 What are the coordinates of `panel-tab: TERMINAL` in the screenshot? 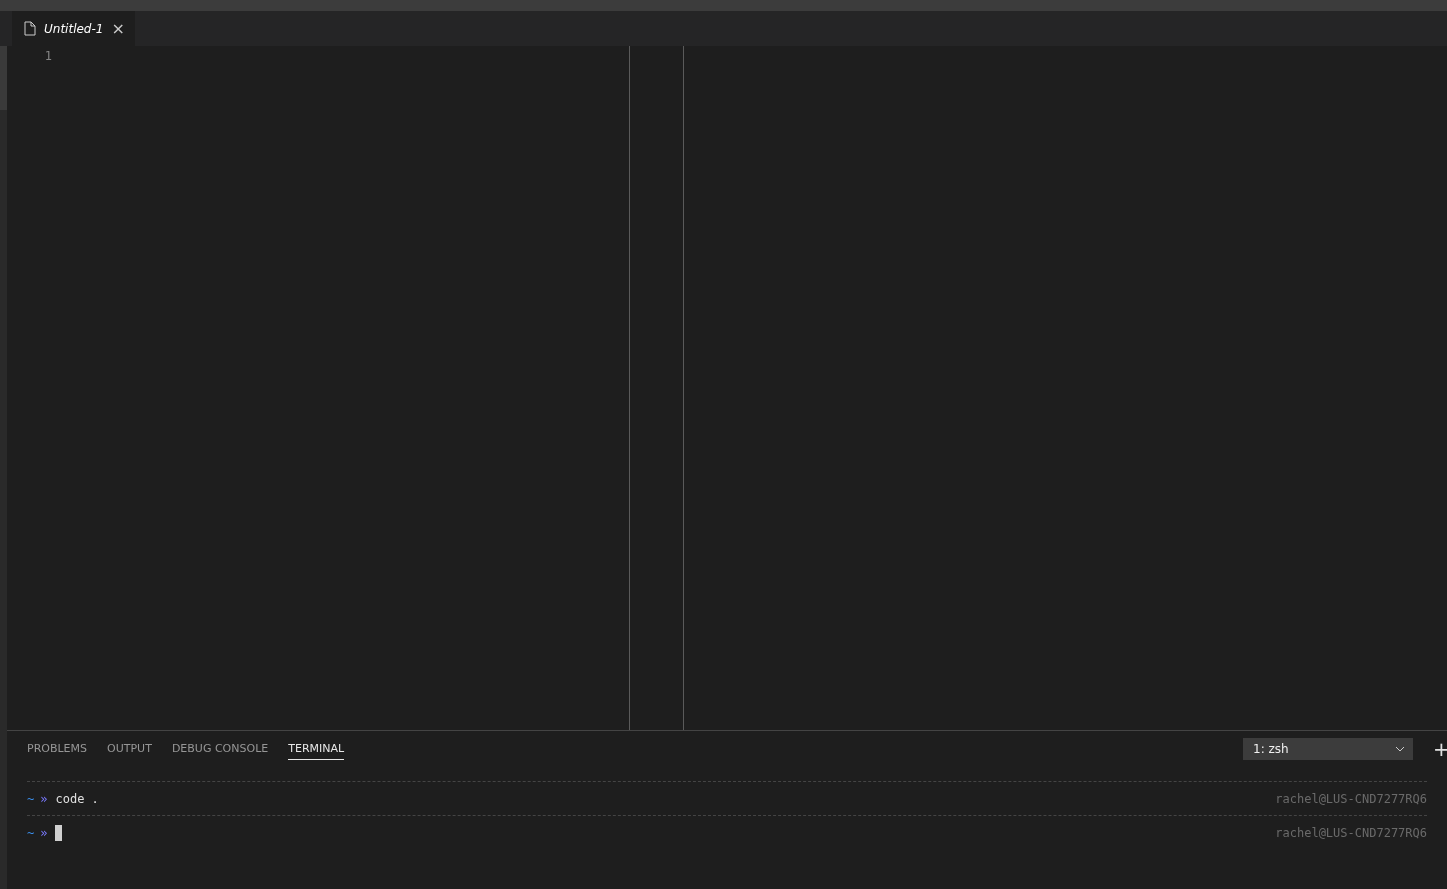 It's located at (316, 749).